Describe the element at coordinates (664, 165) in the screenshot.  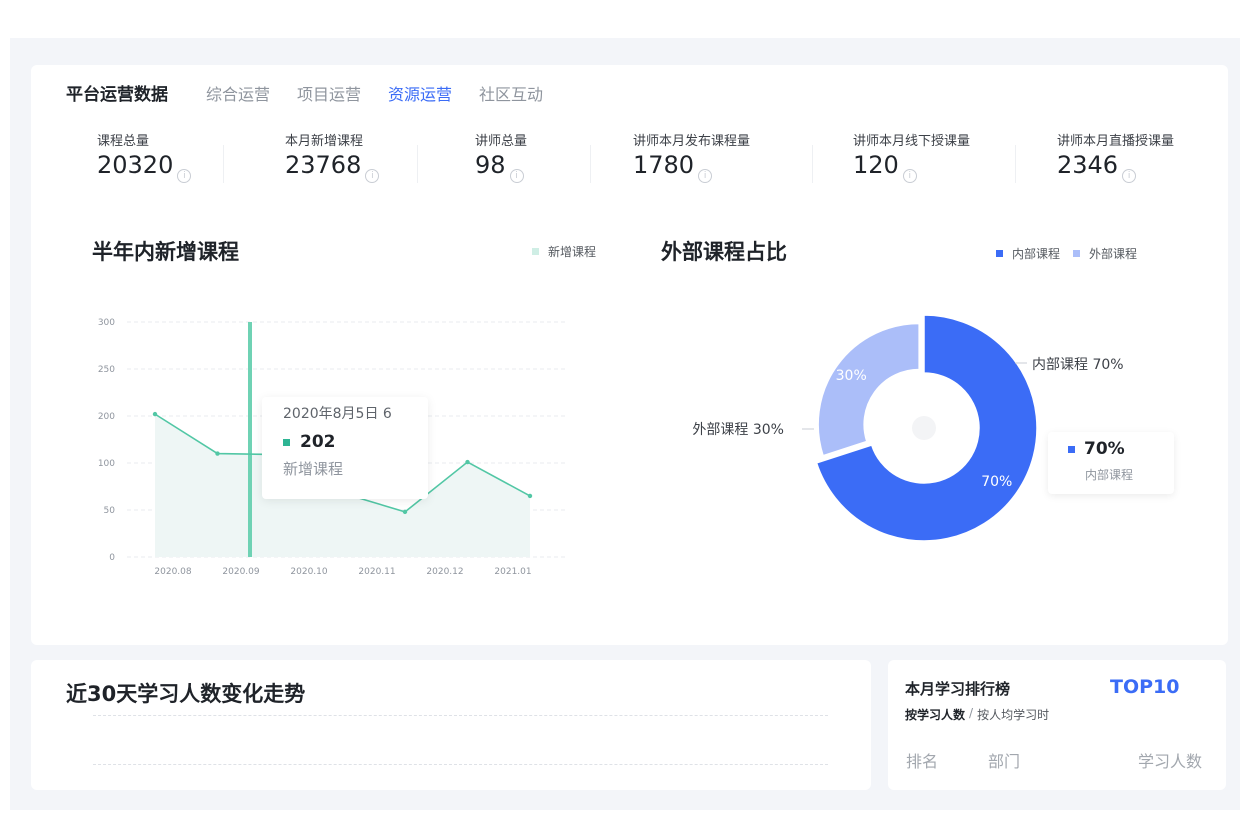
I see `stat-value: 1780` at that location.